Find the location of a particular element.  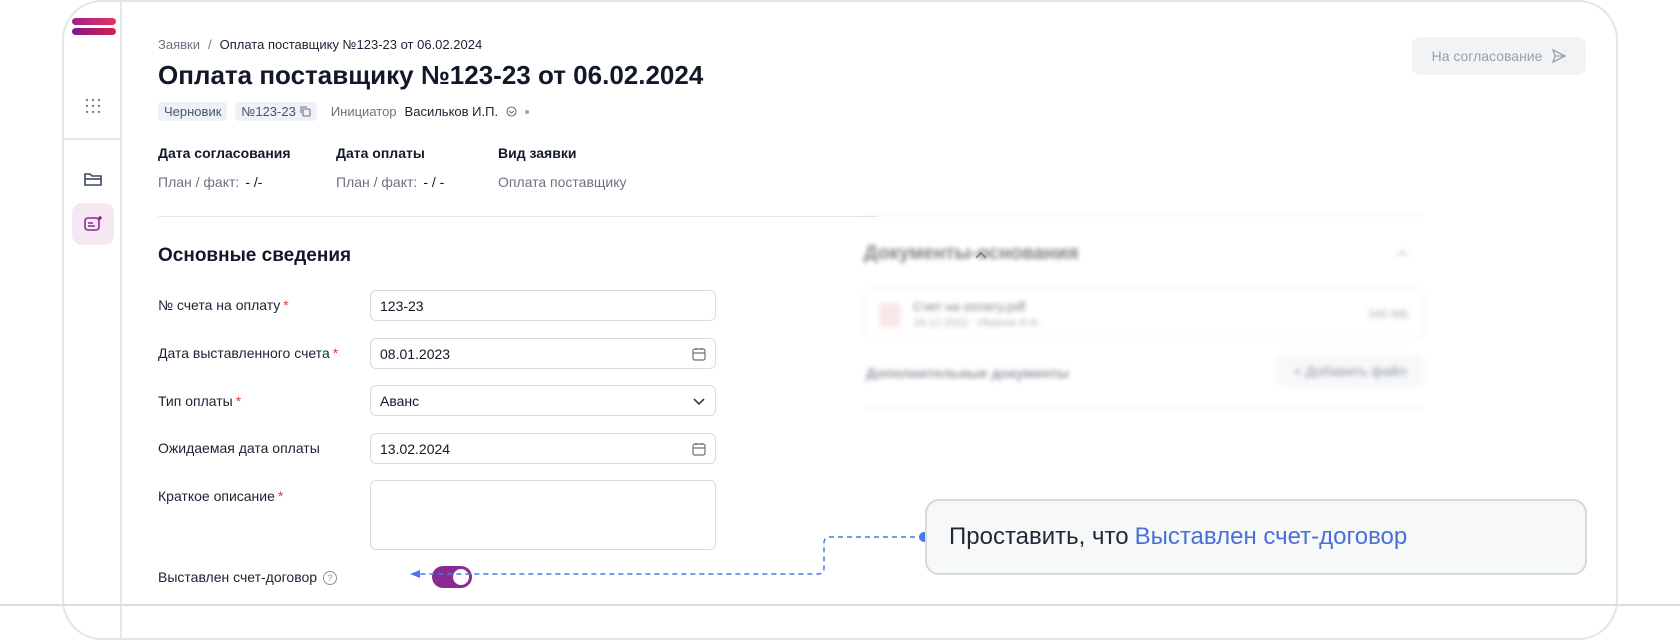

invoice-number-input: 123-23 is located at coordinates (543, 305).